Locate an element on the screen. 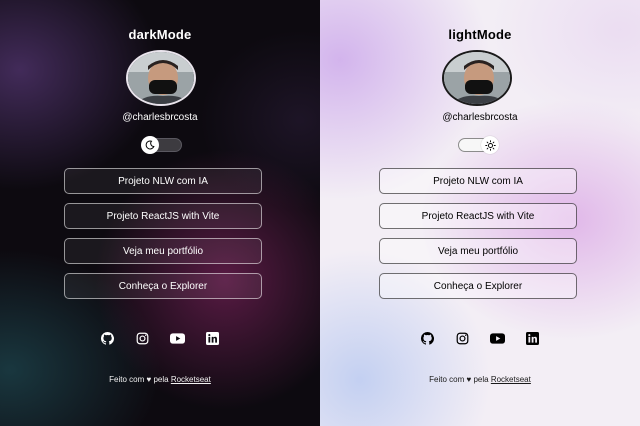 Image resolution: width=640 pixels, height=426 pixels. panel-title: lightMode is located at coordinates (480, 34).